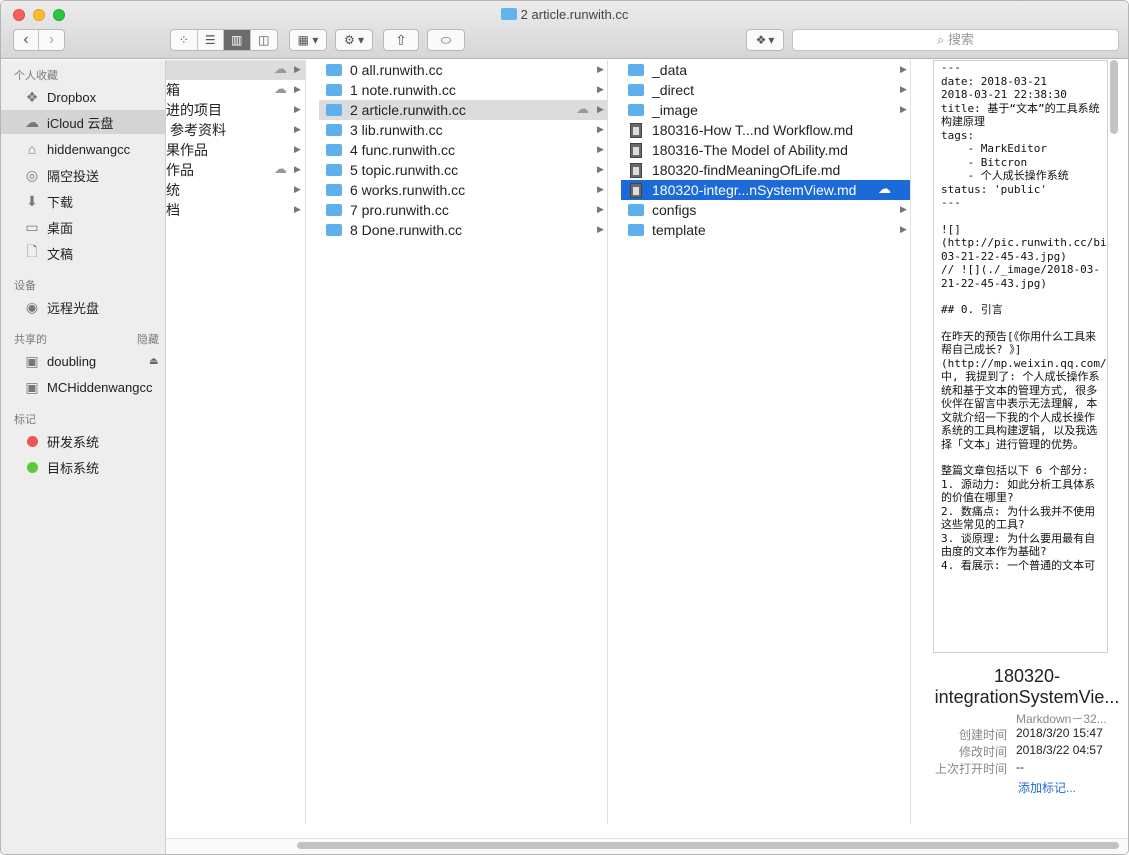  What do you see at coordinates (32, 200) in the screenshot?
I see `download-icon: ⬇` at bounding box center [32, 200].